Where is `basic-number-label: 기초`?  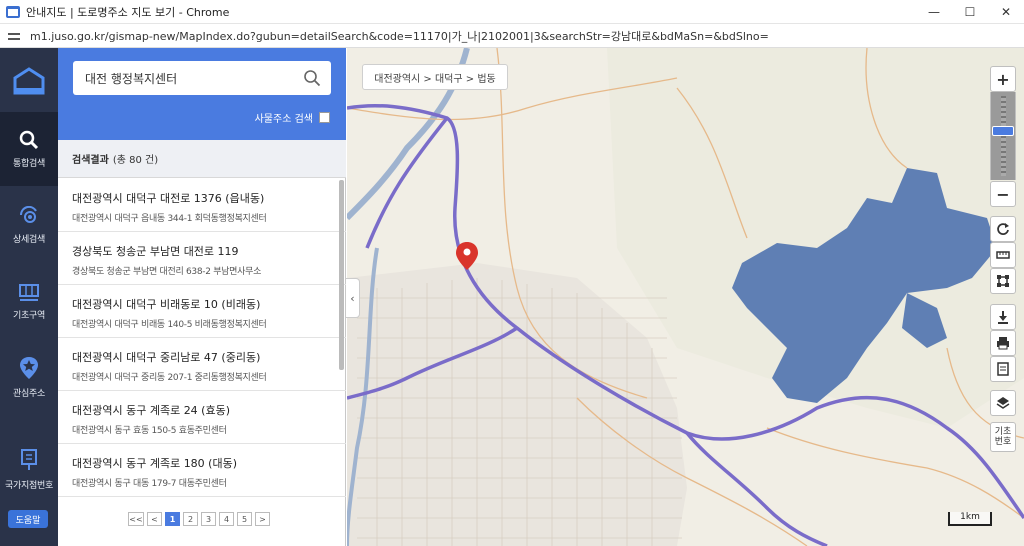 basic-number-label: 기초 is located at coordinates (1003, 432).